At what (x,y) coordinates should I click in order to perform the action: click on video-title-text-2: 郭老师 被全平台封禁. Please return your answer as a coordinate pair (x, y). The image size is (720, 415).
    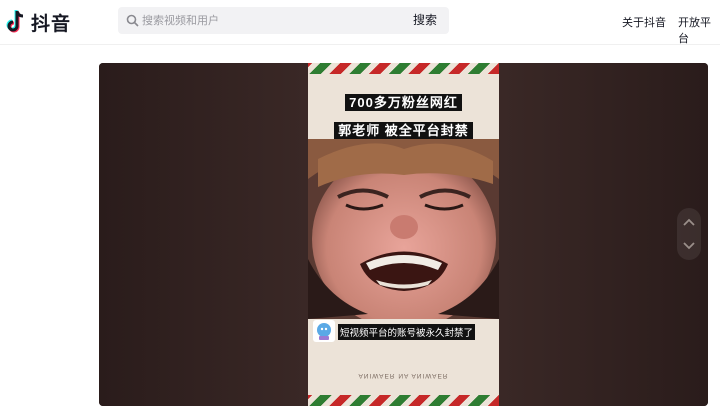
    Looking at the image, I should click on (403, 130).